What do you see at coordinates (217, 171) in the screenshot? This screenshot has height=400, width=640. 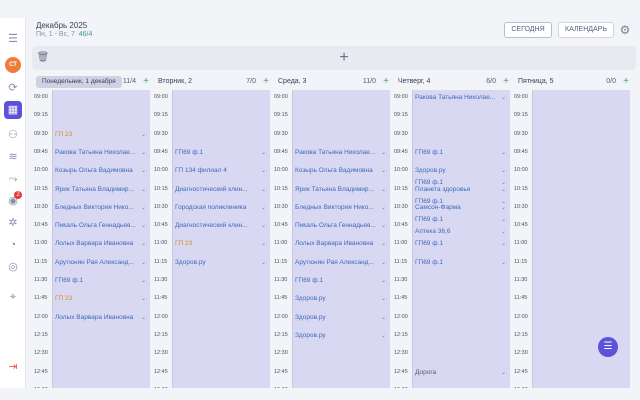 I see `event-item: ГП 134 филиал 4` at bounding box center [217, 171].